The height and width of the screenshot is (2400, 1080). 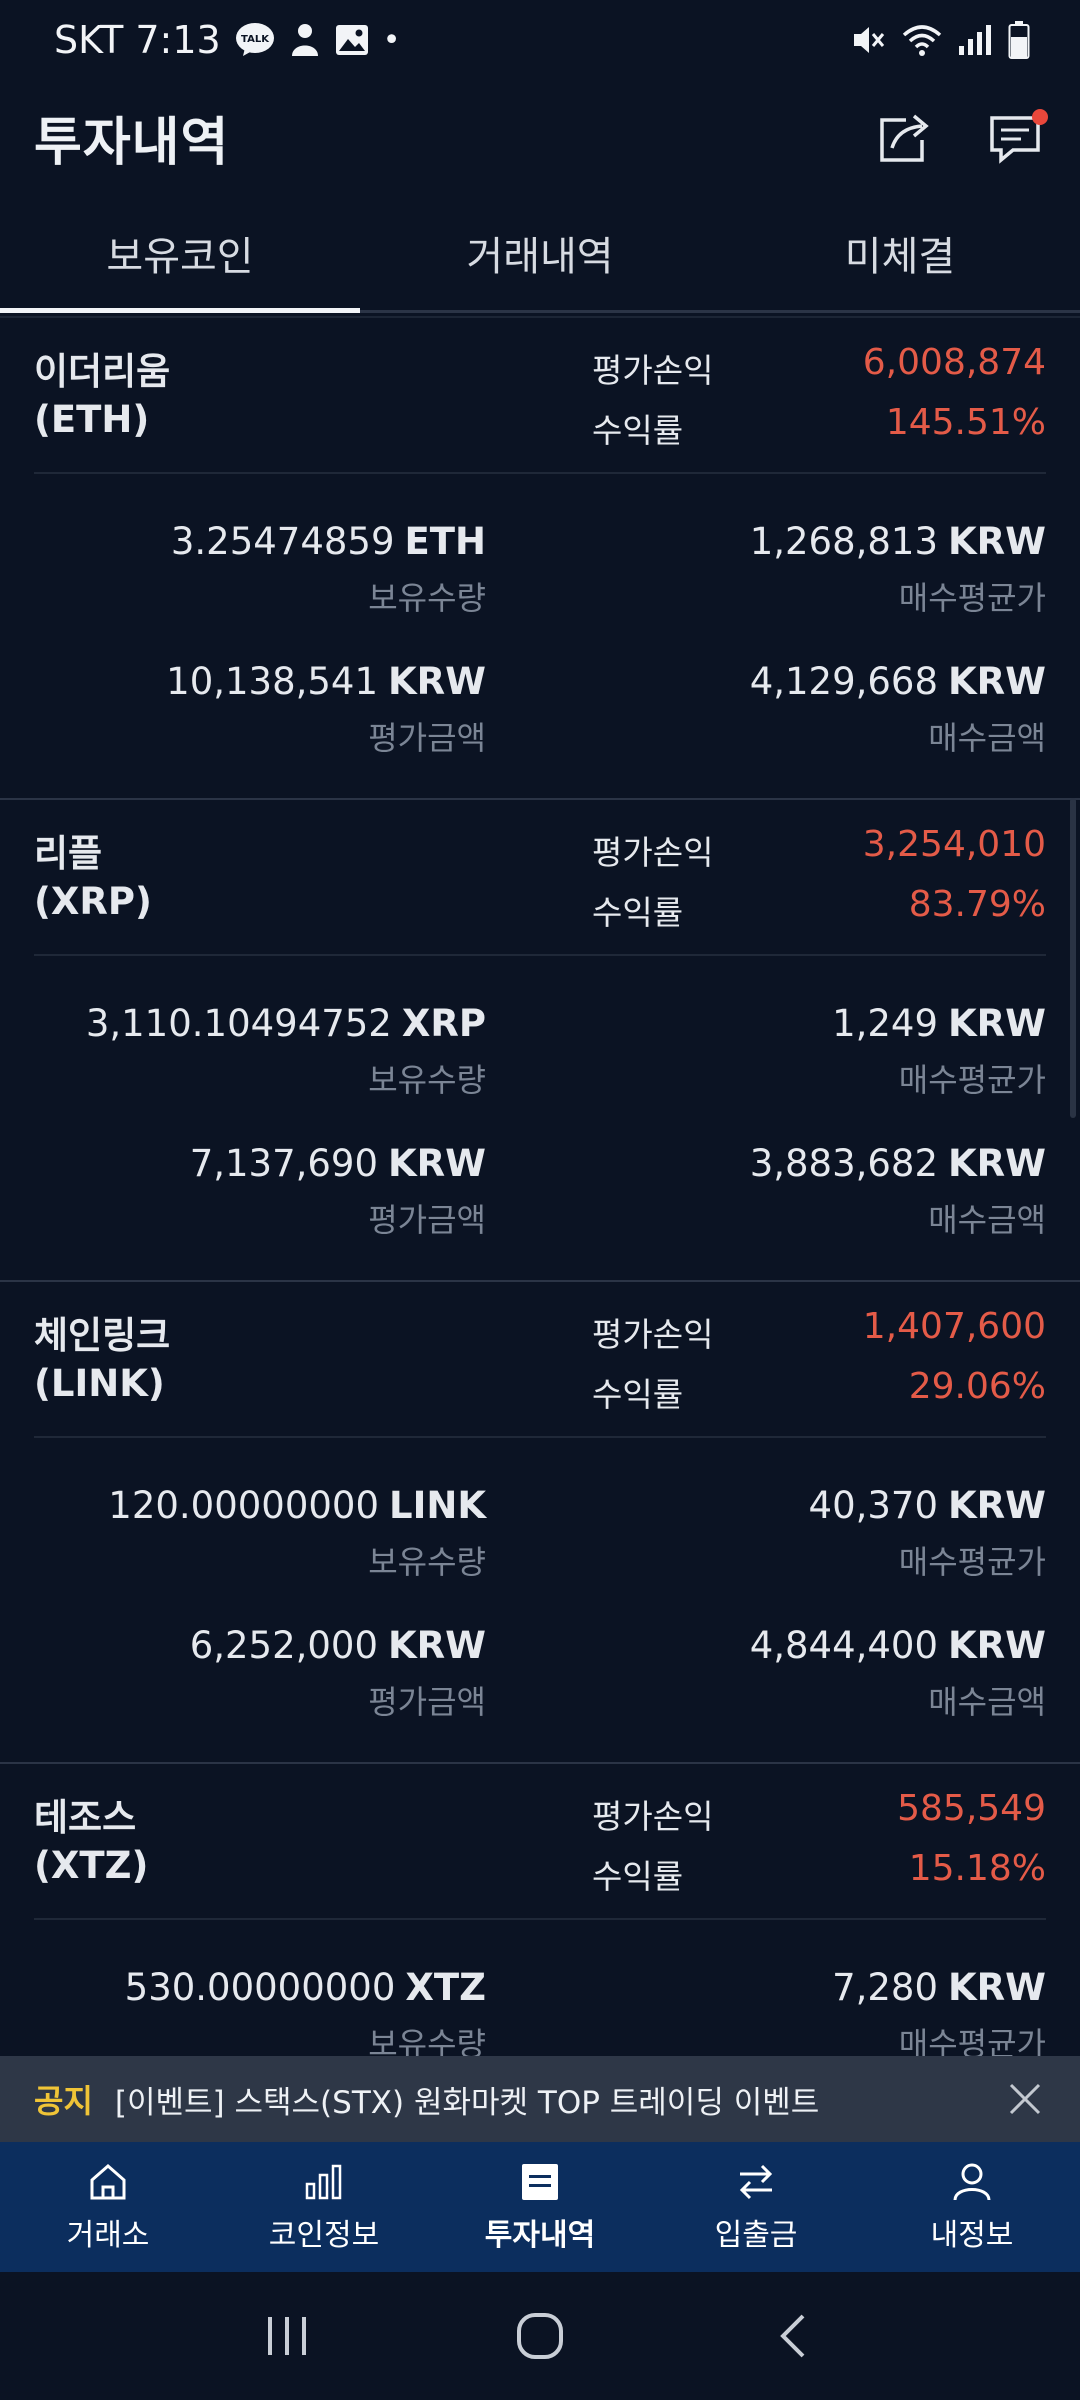 I want to click on talk-icon: TALK, so click(x=255, y=40).